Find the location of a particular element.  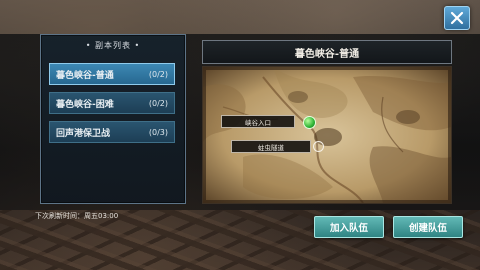

dungeon-item-count: (0/3) is located at coordinates (158, 132).